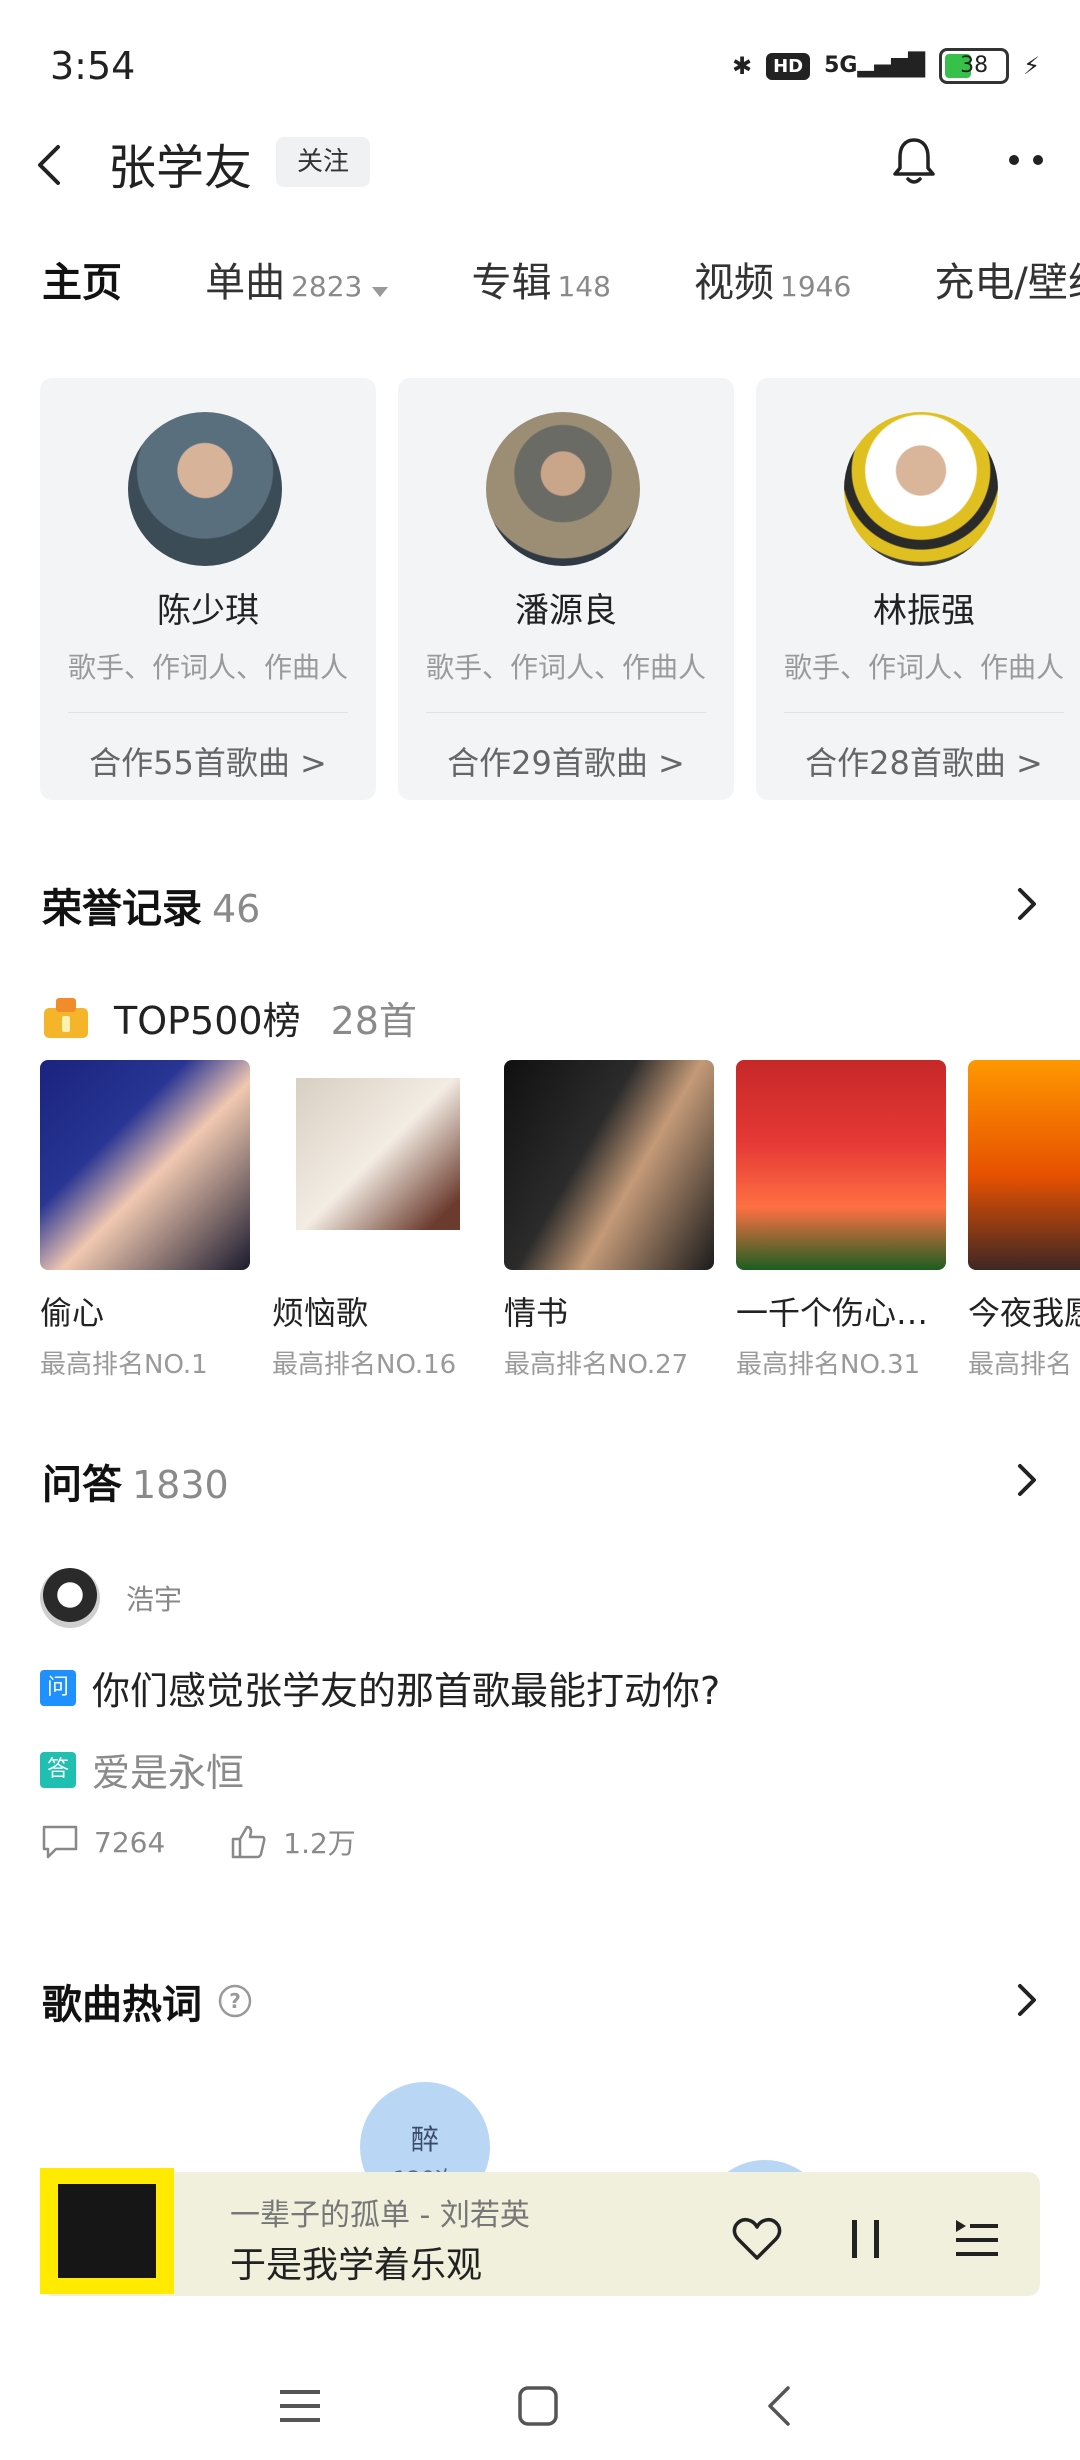  I want to click on hot-words-title: 歌曲热词, so click(122, 2005).